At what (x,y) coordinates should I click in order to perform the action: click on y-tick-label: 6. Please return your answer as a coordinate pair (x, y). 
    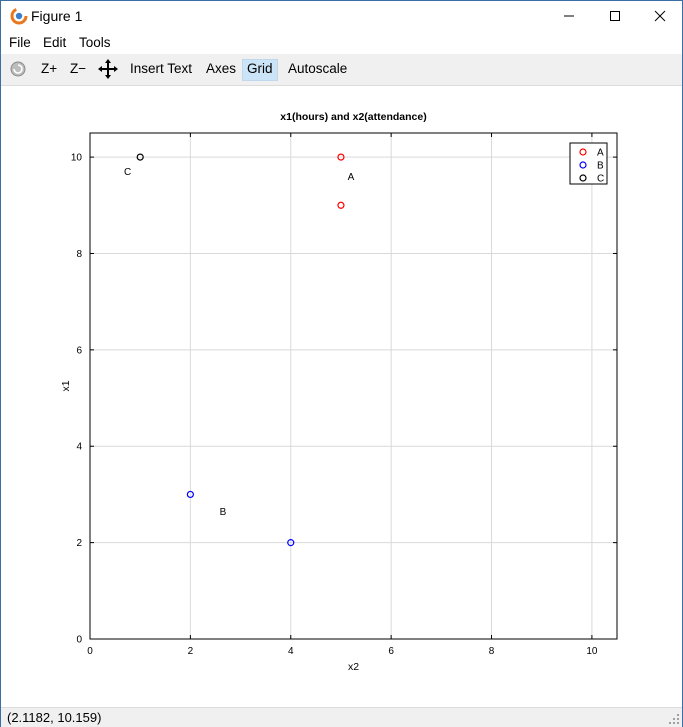
    Looking at the image, I should click on (79, 350).